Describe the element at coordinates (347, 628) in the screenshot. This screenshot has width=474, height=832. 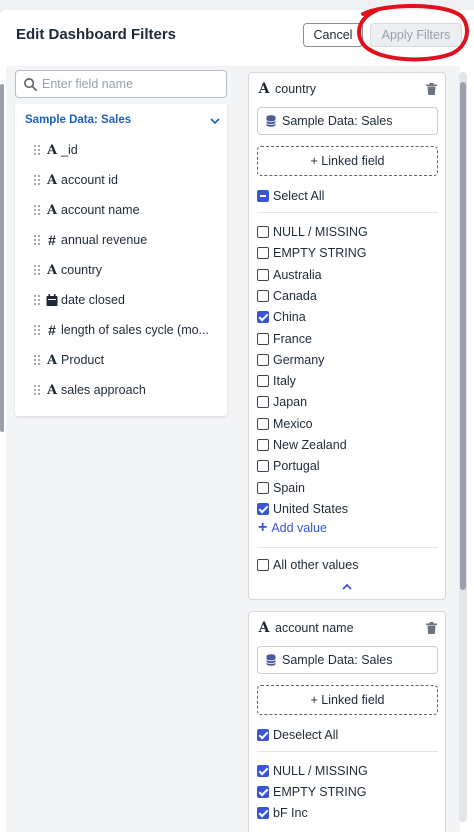
I see `filter-card-header: A account name` at that location.